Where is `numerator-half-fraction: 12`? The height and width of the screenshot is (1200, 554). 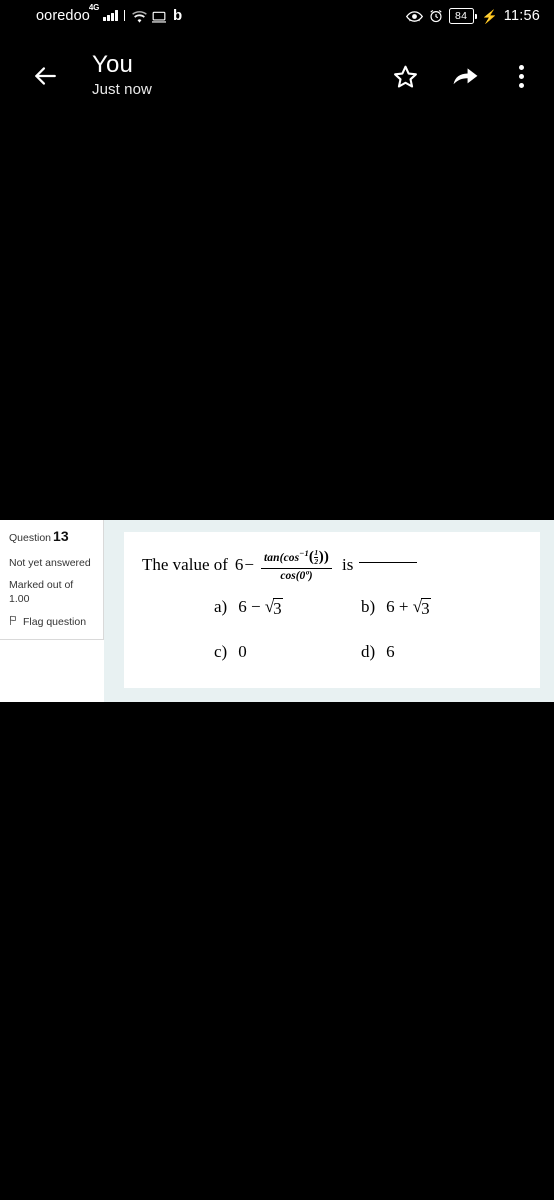
numerator-half-fraction: 12 is located at coordinates (316, 556).